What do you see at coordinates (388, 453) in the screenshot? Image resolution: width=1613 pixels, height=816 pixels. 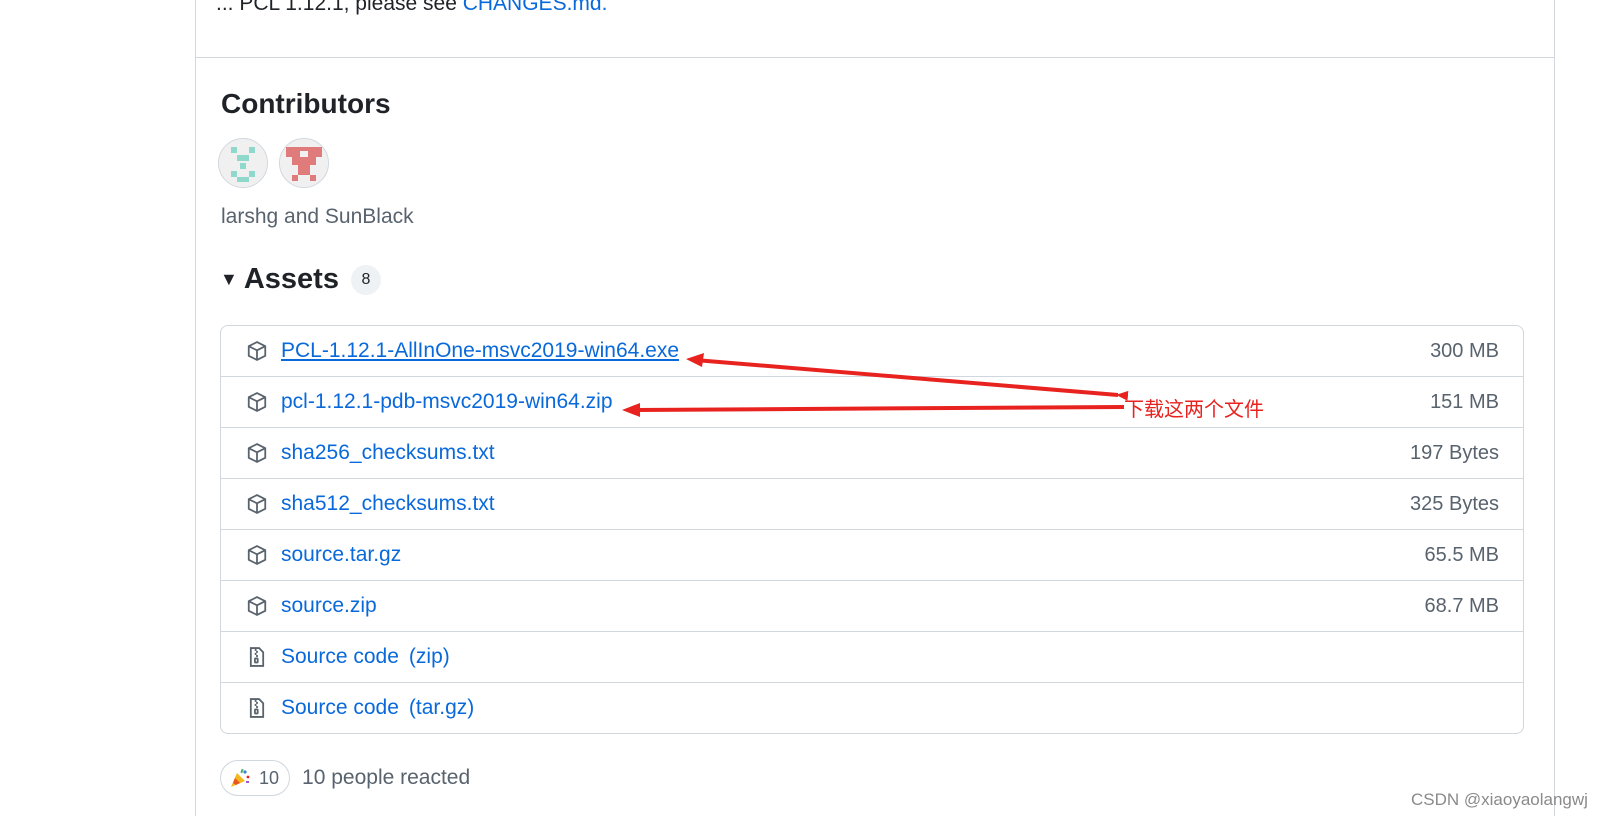 I see `asset-link: sha256_checksums.txt` at bounding box center [388, 453].